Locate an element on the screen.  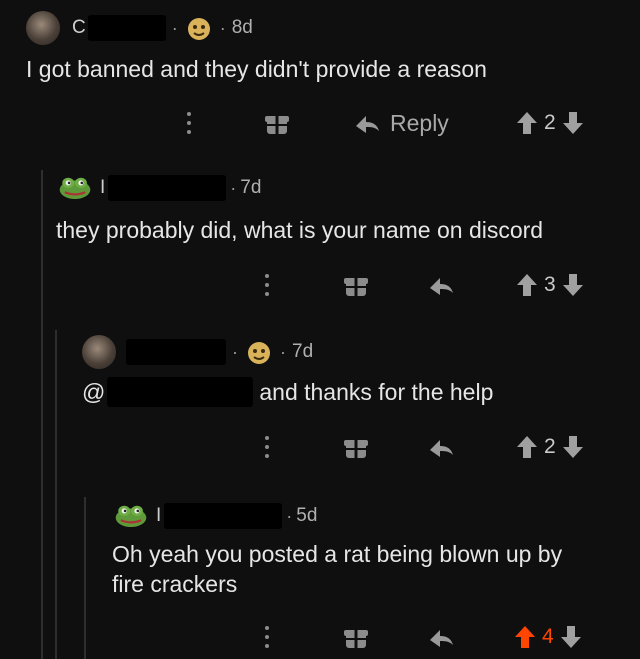
mention-prefix: @ is located at coordinates (93, 392).